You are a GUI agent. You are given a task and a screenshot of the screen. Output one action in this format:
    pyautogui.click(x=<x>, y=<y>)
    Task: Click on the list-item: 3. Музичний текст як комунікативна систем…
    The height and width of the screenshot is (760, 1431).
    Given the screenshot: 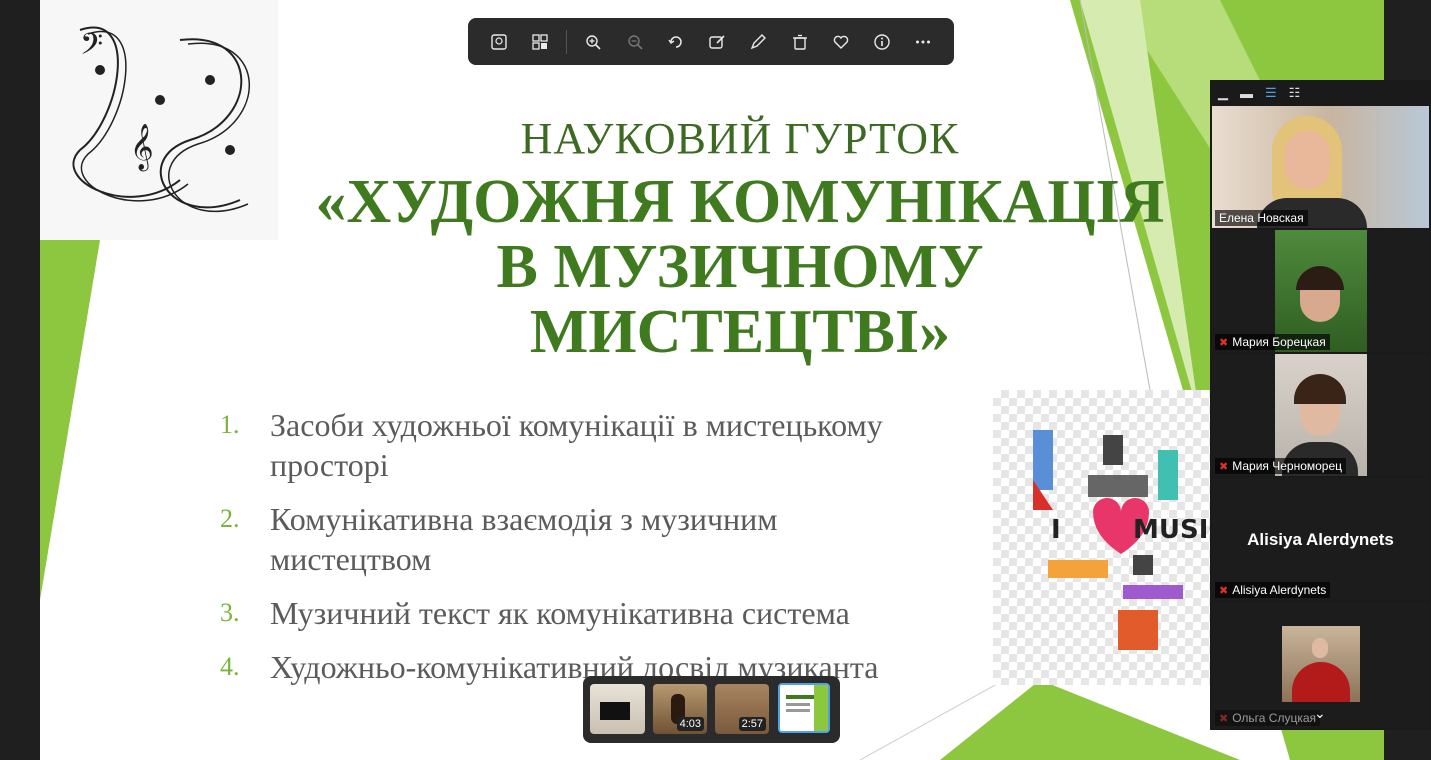 What is the action you would take?
    pyautogui.click(x=580, y=613)
    